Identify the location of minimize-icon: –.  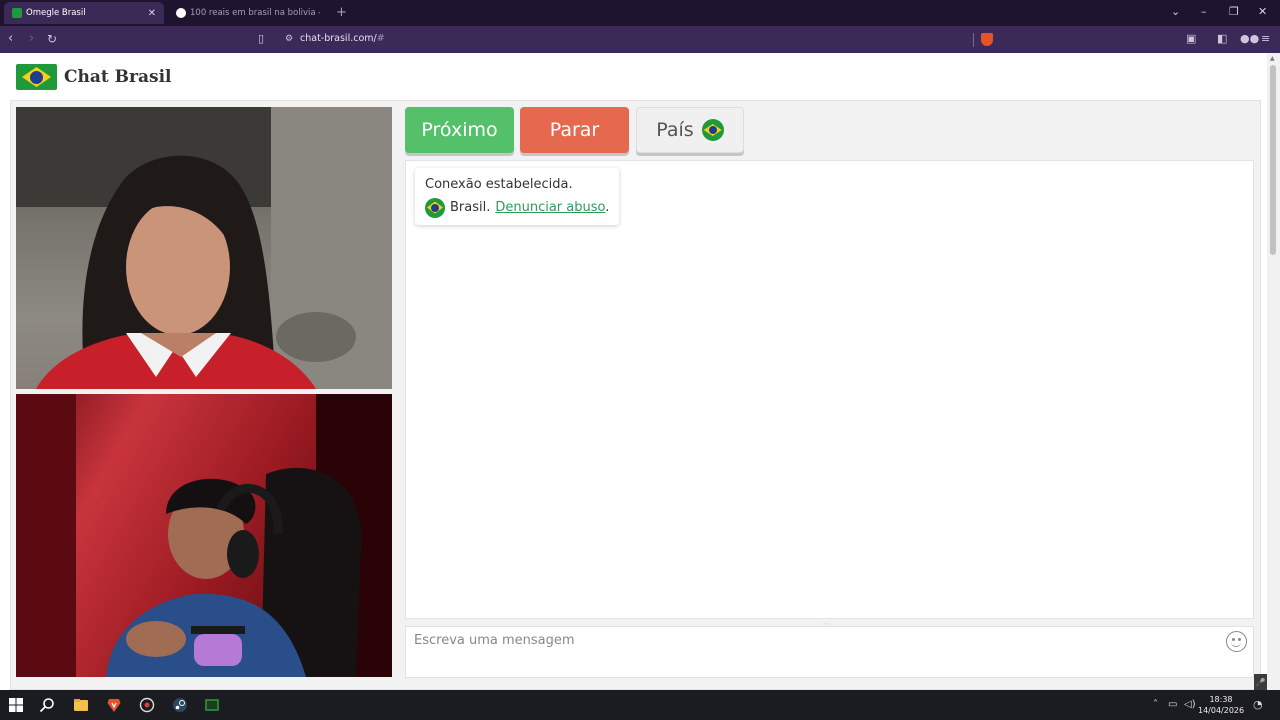
(1204, 11).